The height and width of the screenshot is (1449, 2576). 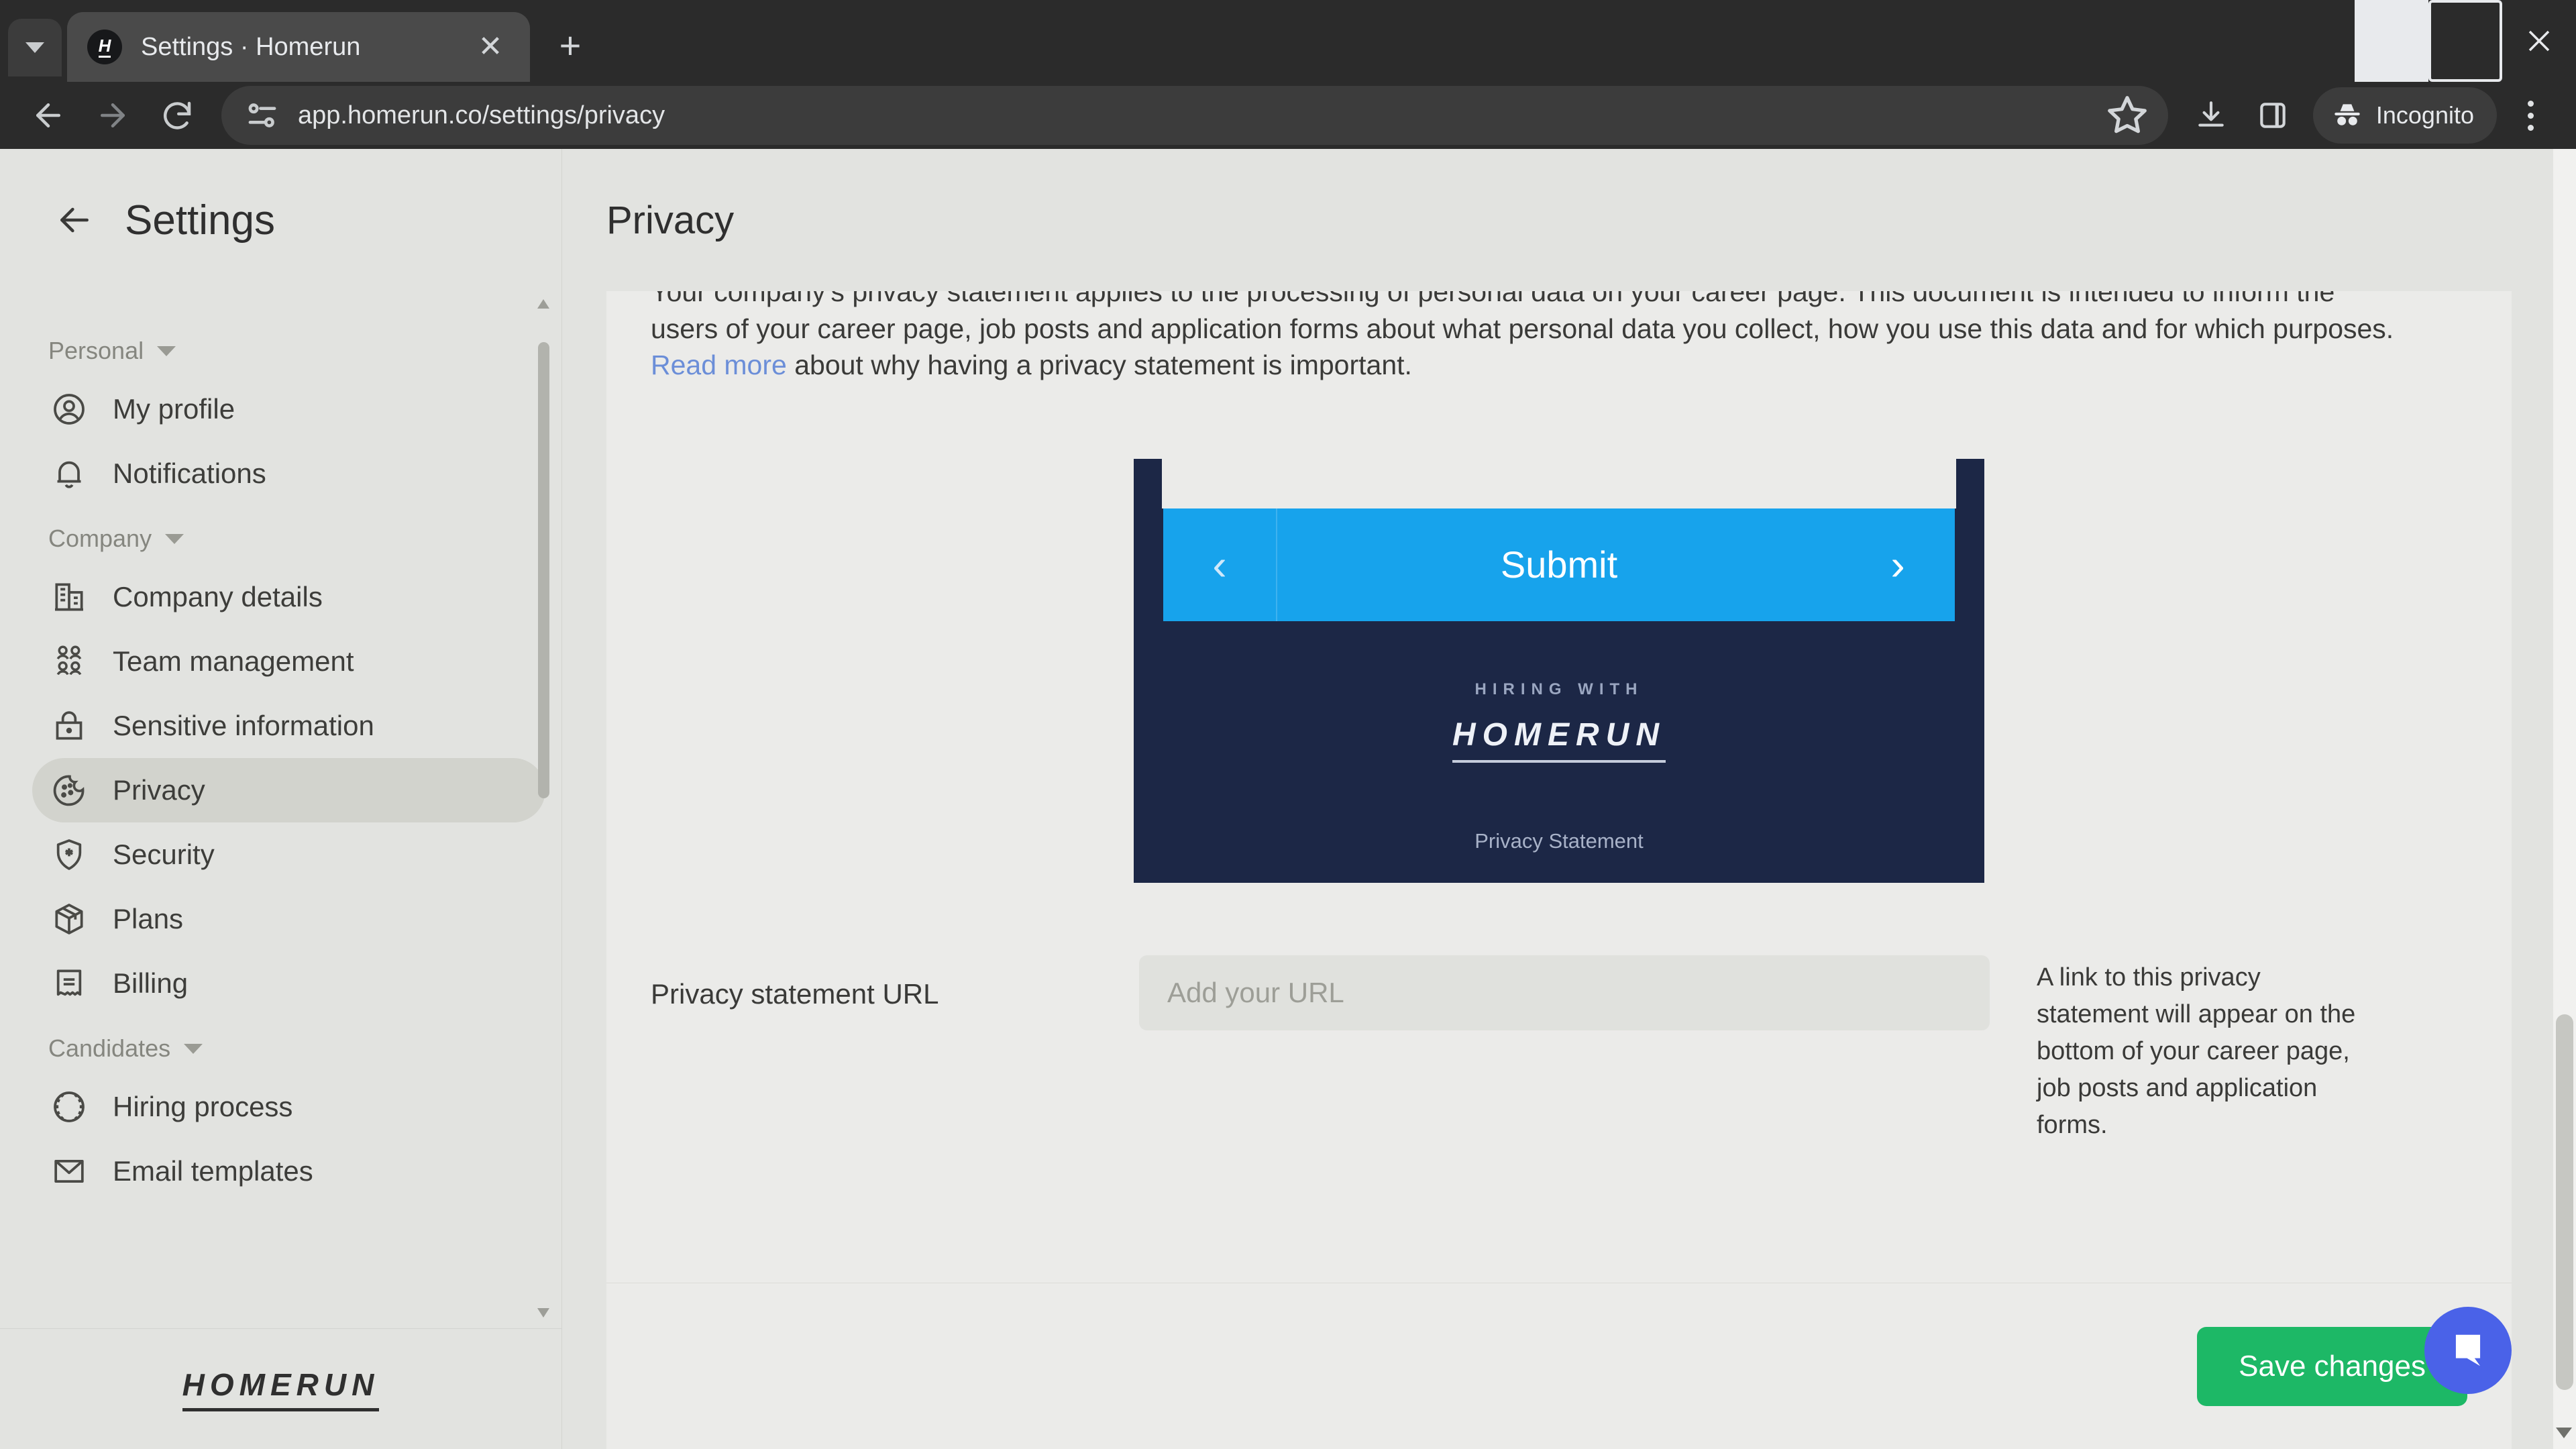 I want to click on read-more-link: Read more, so click(x=719, y=365).